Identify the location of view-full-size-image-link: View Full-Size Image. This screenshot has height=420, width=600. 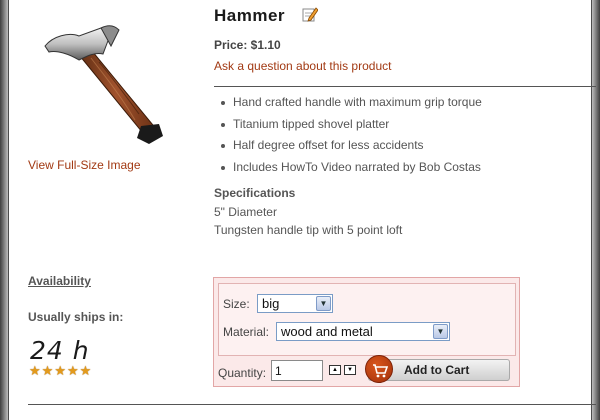
(84, 165).